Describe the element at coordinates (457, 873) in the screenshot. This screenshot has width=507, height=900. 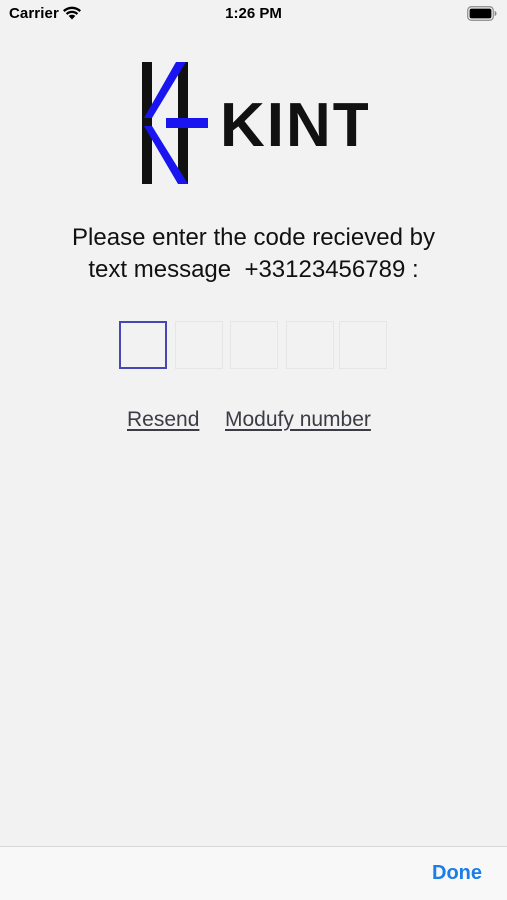
I see `done-button: Done` at that location.